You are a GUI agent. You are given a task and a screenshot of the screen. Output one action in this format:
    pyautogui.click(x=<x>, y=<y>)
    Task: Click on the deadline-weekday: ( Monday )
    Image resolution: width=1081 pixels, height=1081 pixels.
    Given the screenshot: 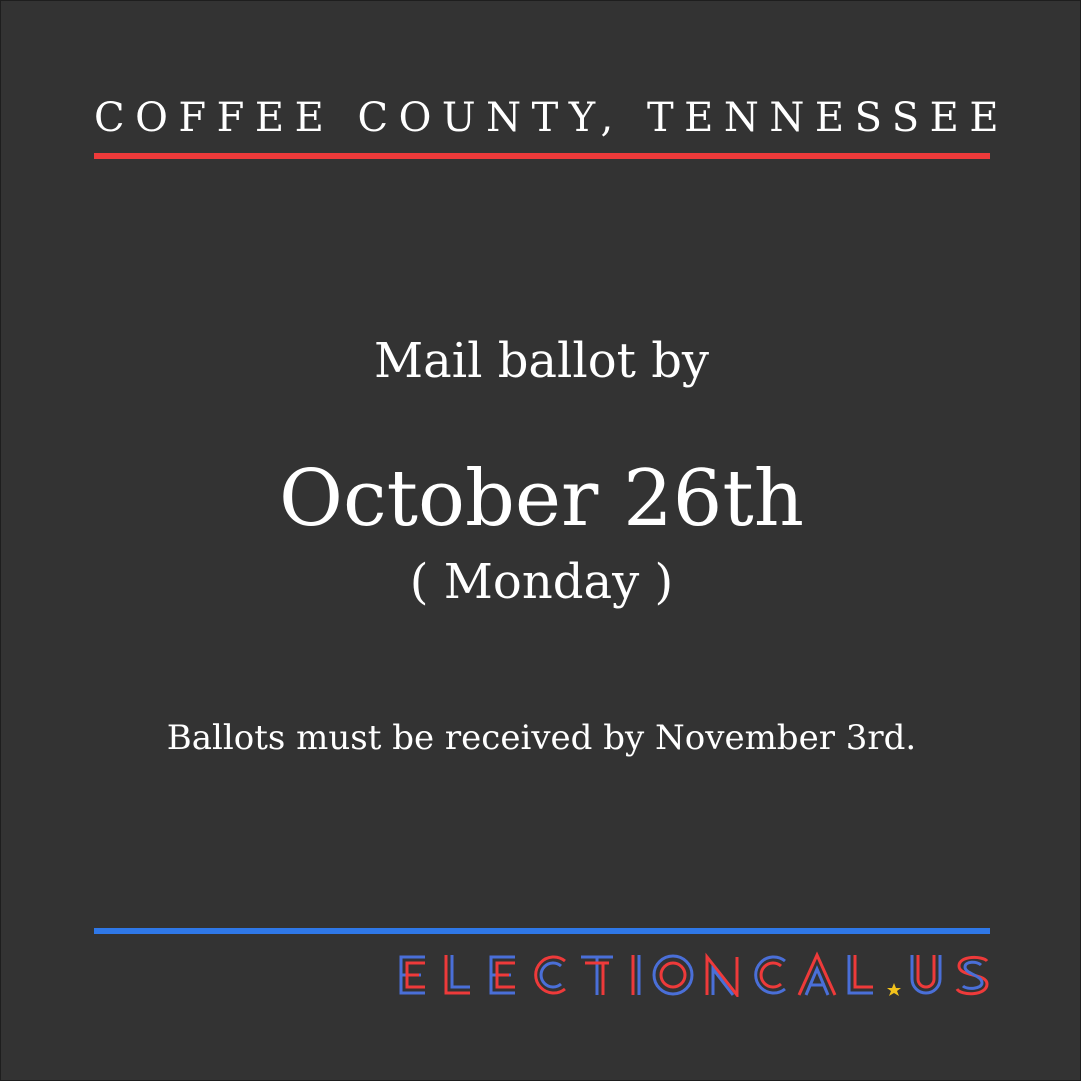 What is the action you would take?
    pyautogui.click(x=541, y=582)
    